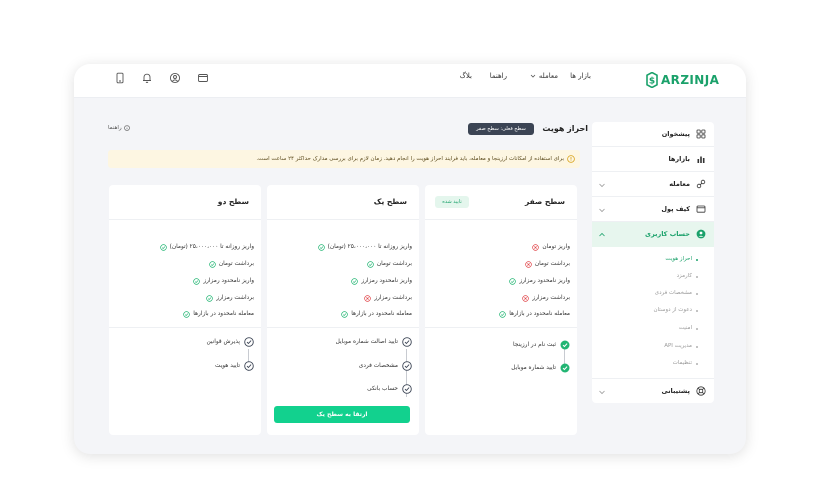  Describe the element at coordinates (653, 390) in the screenshot. I see `sidebar-item-support: پشتیبانی` at that location.